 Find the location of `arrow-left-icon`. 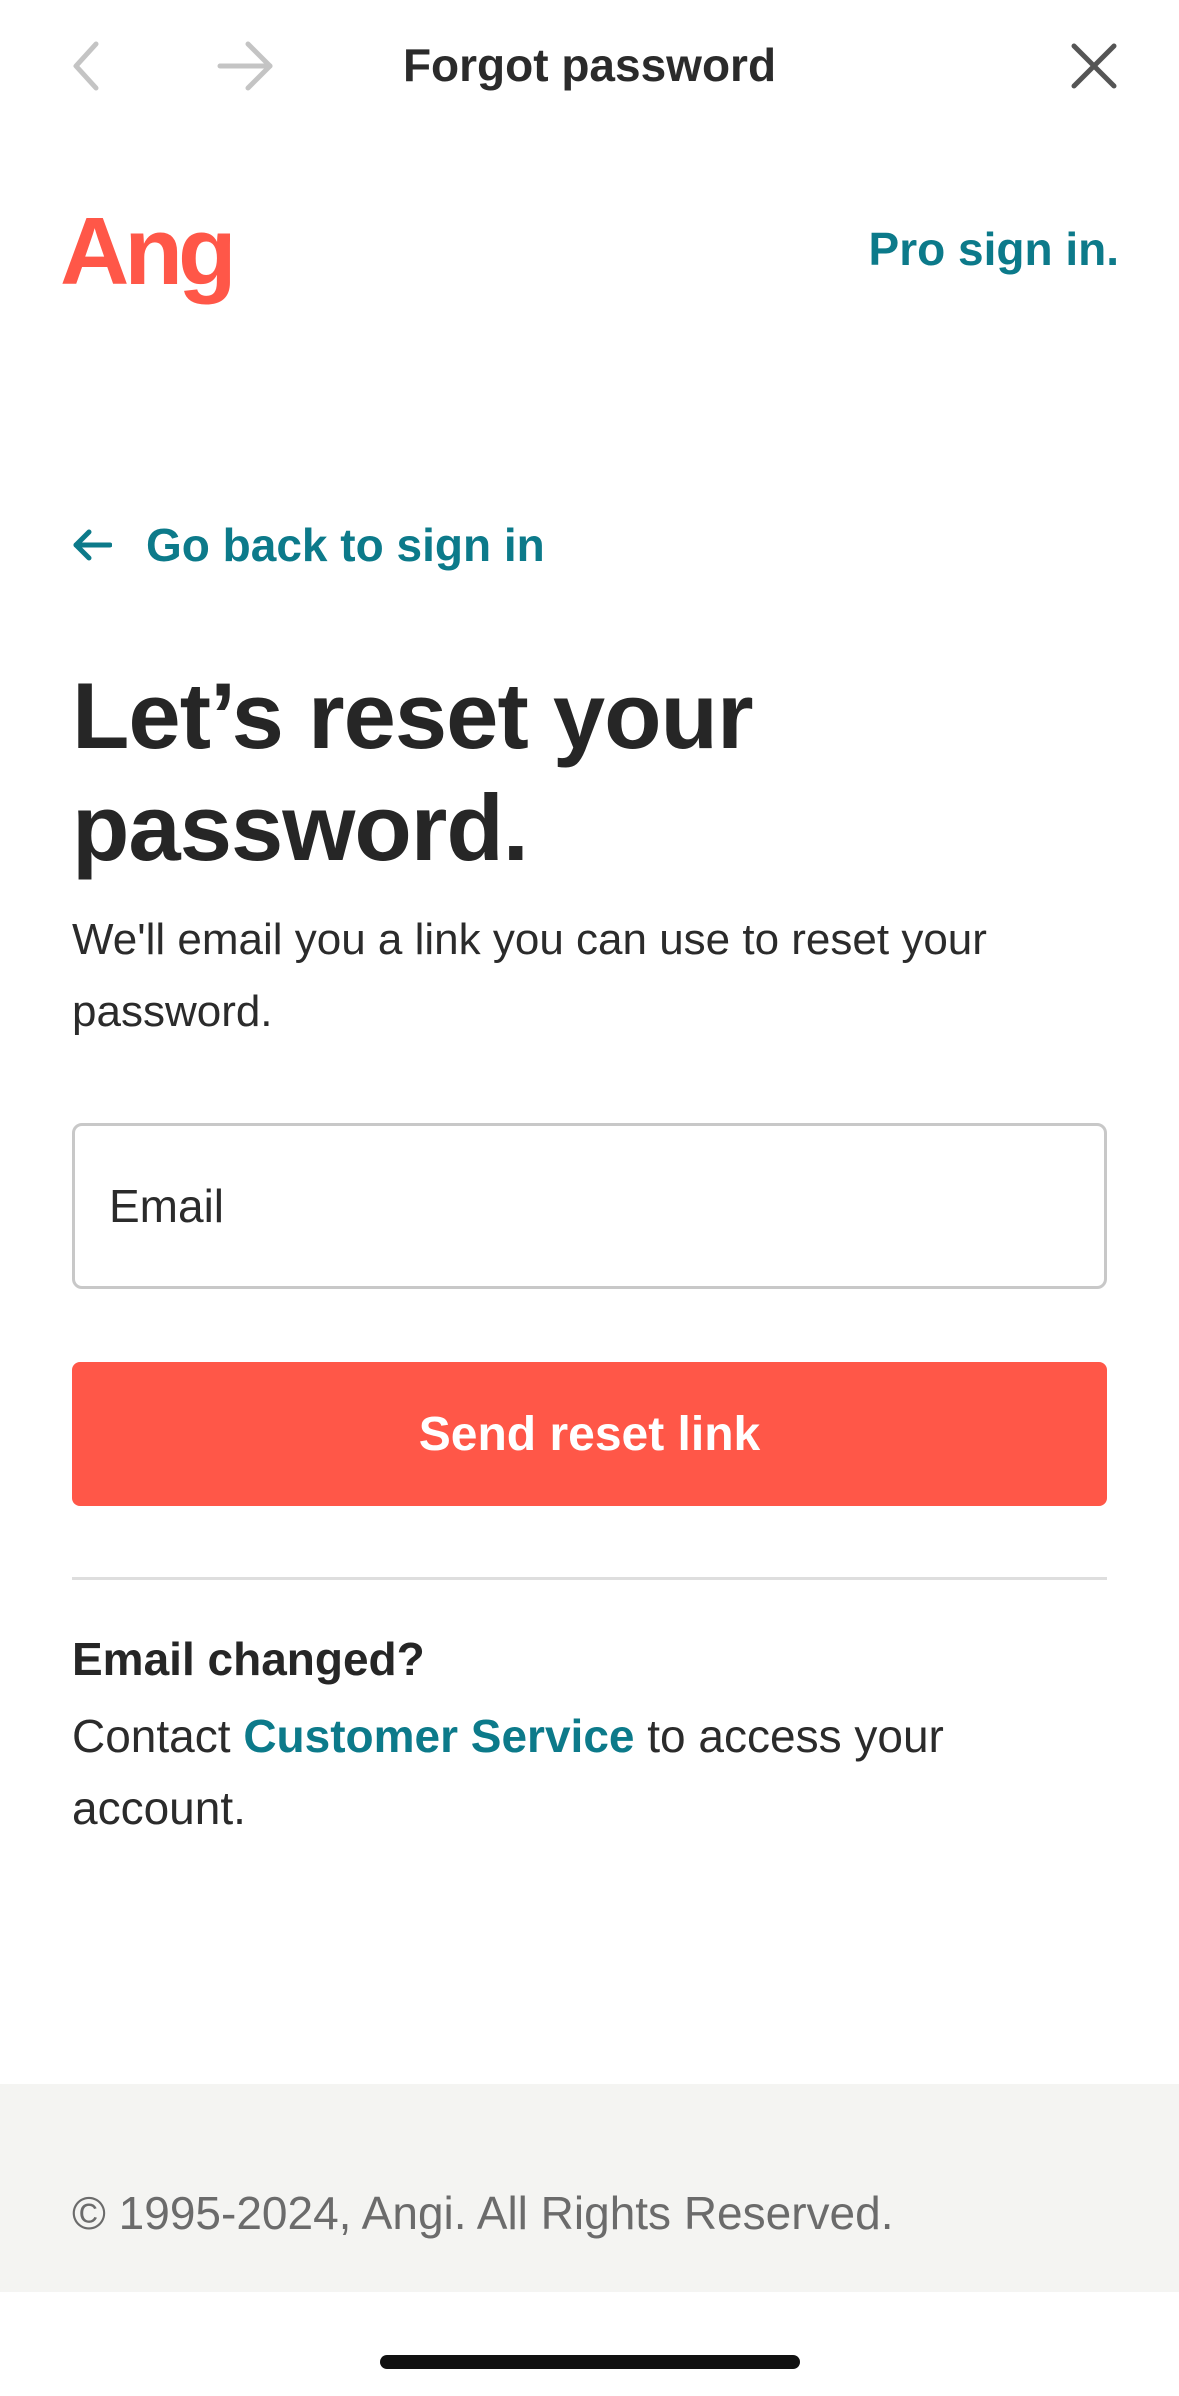

arrow-left-icon is located at coordinates (94, 545).